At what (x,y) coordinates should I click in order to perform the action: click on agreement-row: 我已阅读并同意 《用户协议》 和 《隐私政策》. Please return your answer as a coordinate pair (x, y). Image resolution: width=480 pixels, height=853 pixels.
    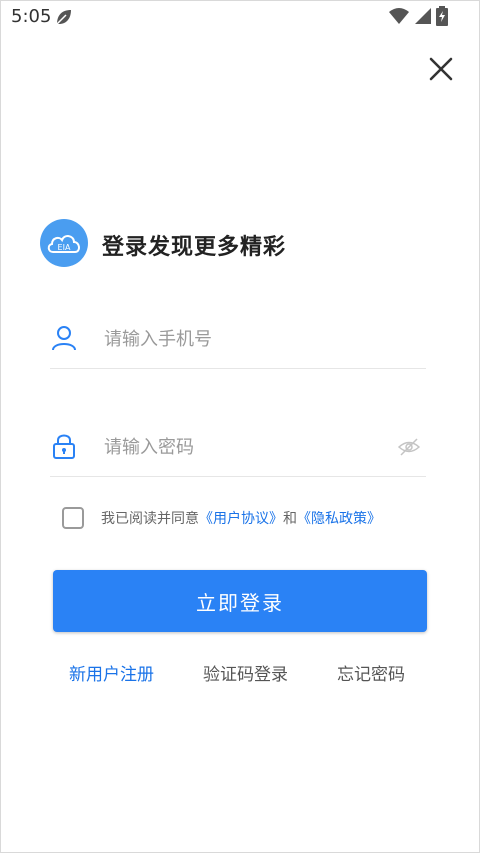
    Looking at the image, I should click on (221, 518).